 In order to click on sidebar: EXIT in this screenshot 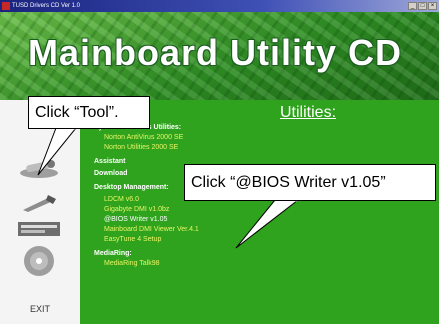, I will do `click(40, 212)`.